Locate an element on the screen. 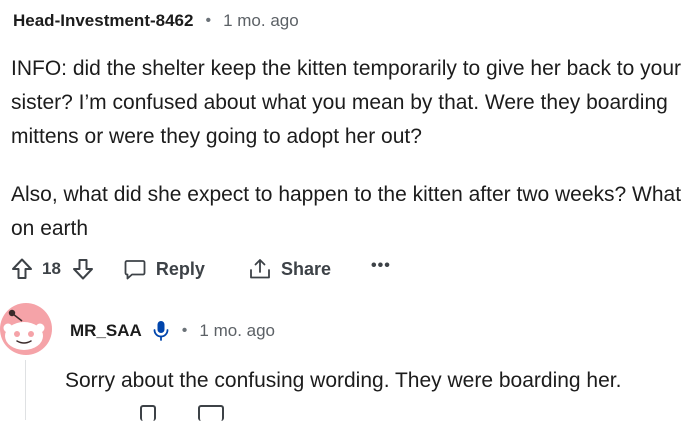 The image size is (700, 421). microphone-icon is located at coordinates (161, 331).